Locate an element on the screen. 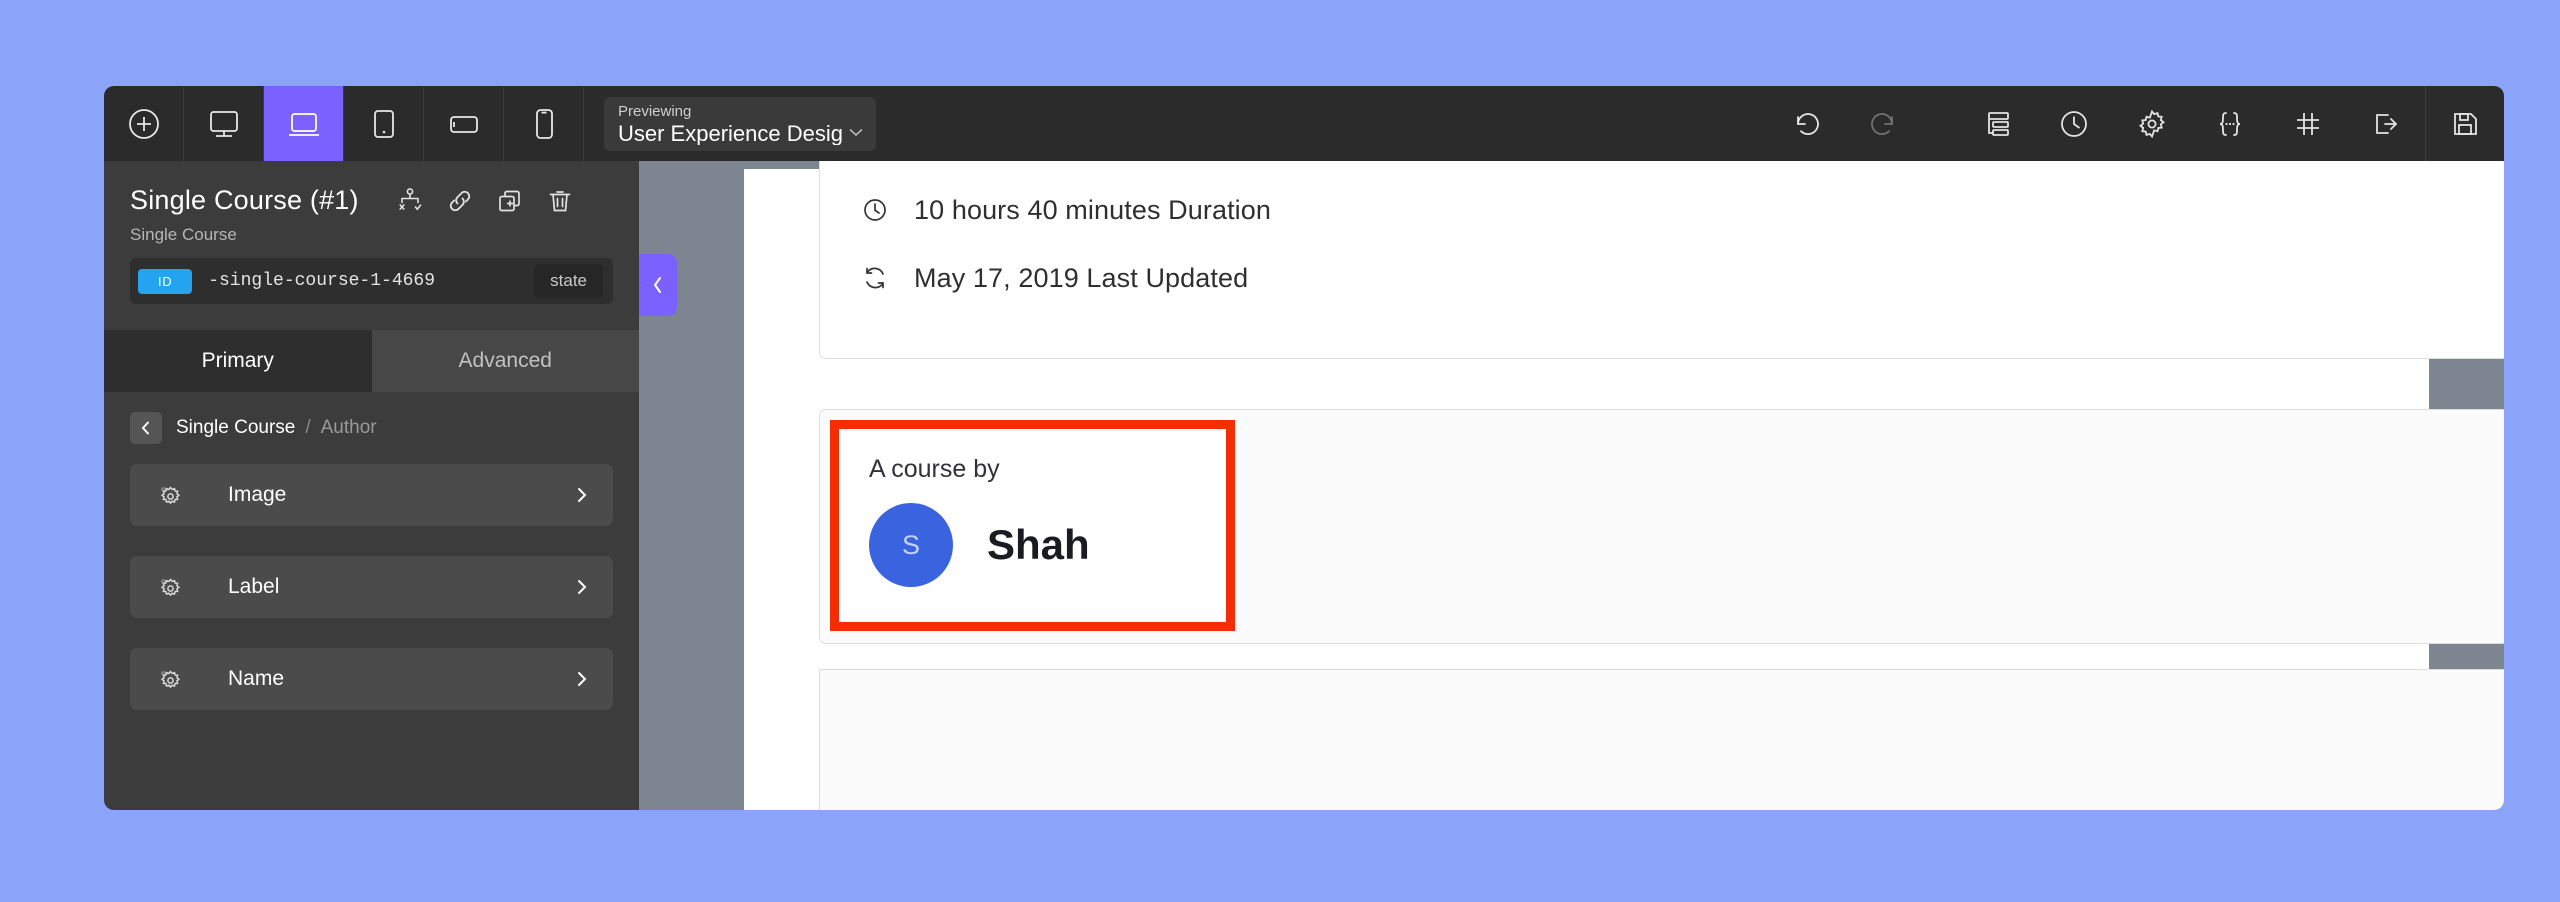 Image resolution: width=2560 pixels, height=902 pixels. meta-row-updated: May 17, 2019 Last Updated is located at coordinates (1683, 278).